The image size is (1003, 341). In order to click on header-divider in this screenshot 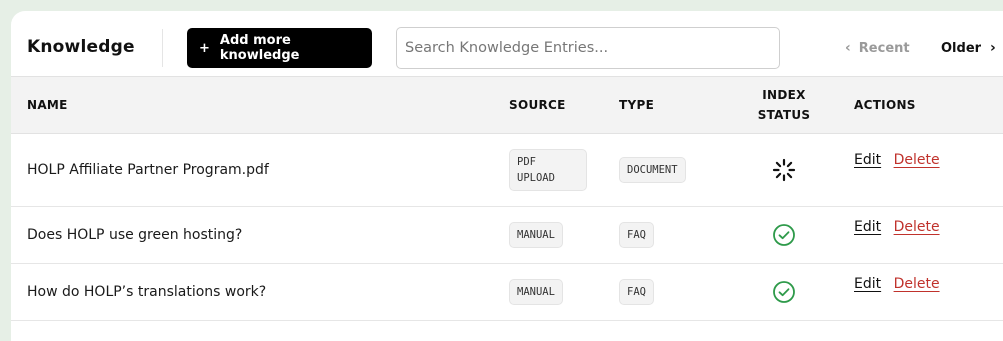, I will do `click(162, 48)`.